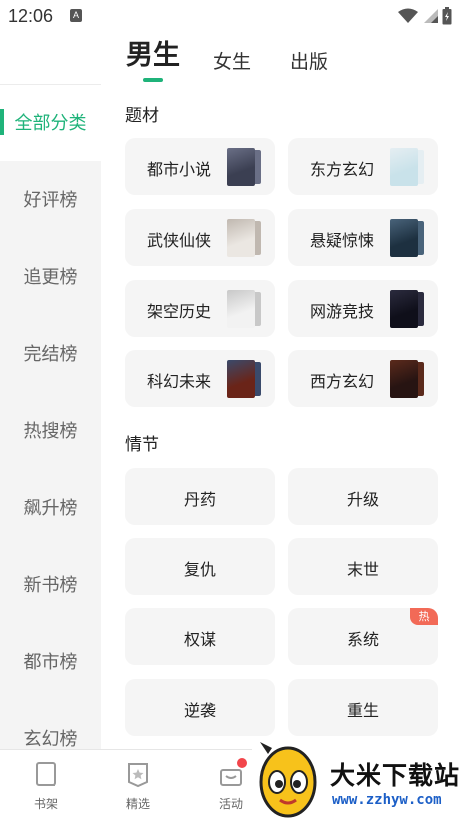 The height and width of the screenshot is (821, 462). I want to click on tab-publish: 出版, so click(309, 60).